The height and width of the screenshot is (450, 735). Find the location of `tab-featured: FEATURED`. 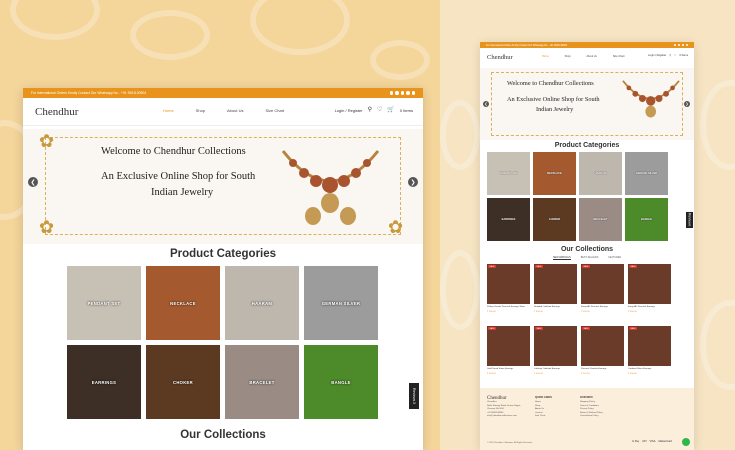

tab-featured: FEATURED is located at coordinates (614, 258).